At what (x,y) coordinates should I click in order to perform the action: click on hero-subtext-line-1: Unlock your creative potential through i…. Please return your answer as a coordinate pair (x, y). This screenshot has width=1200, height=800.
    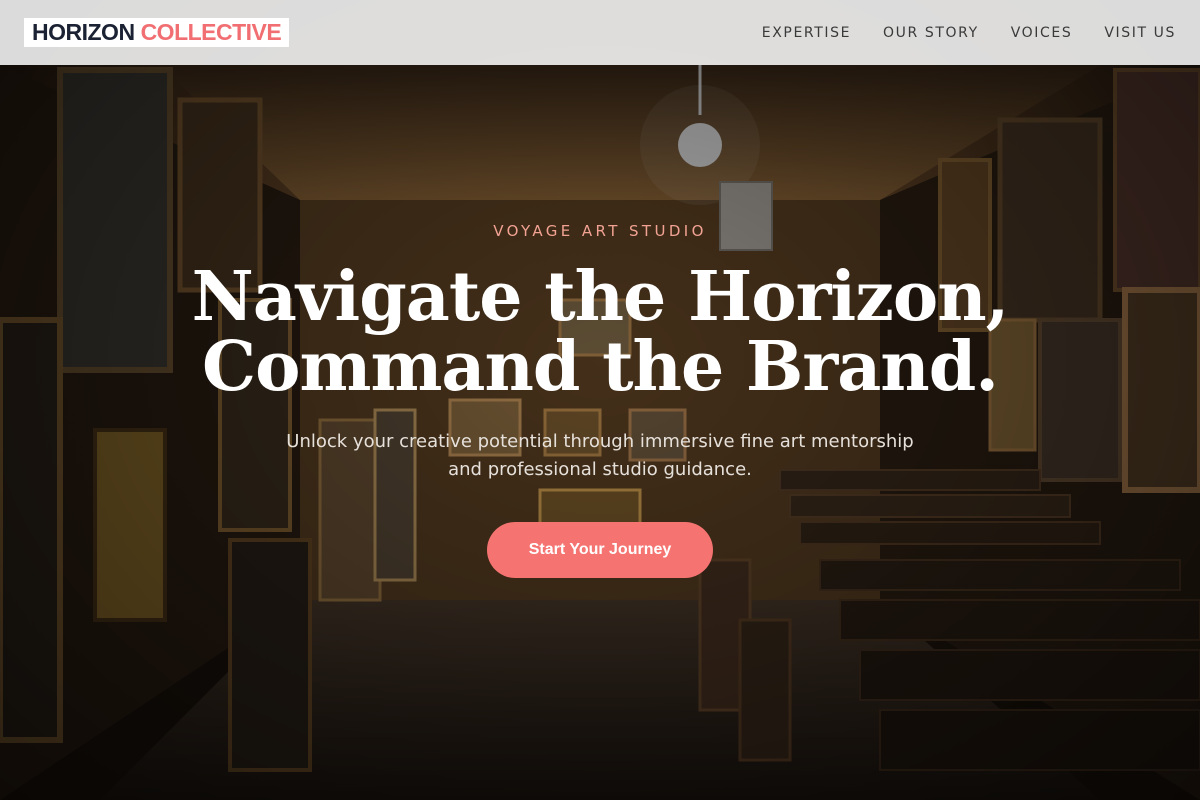
    Looking at the image, I should click on (600, 441).